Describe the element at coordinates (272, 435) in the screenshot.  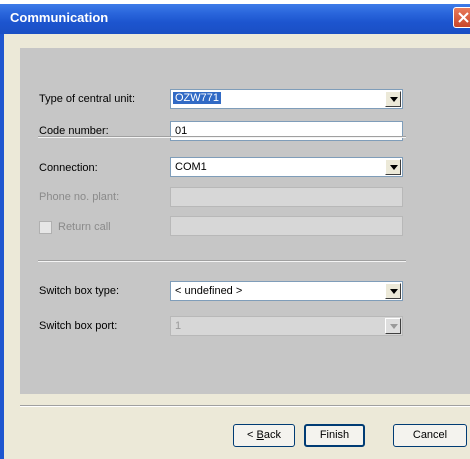
I see `back-button-rest: ack` at that location.